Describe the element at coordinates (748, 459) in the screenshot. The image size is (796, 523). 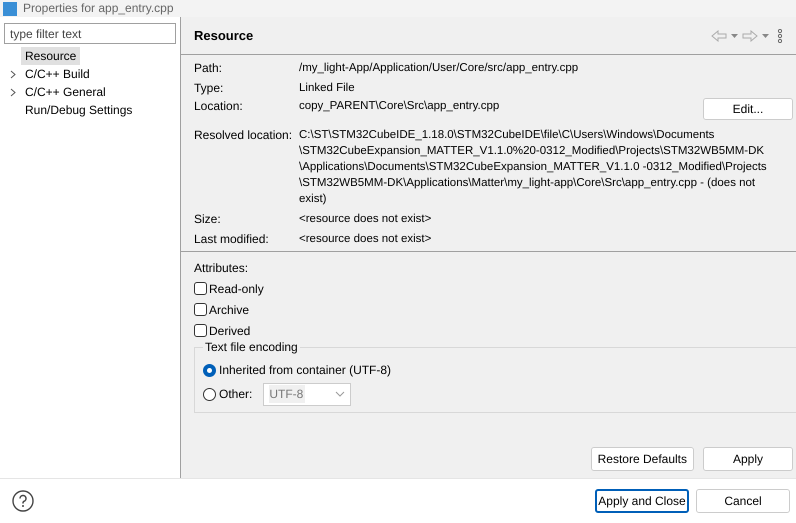
I see `apply-button: Apply` at that location.